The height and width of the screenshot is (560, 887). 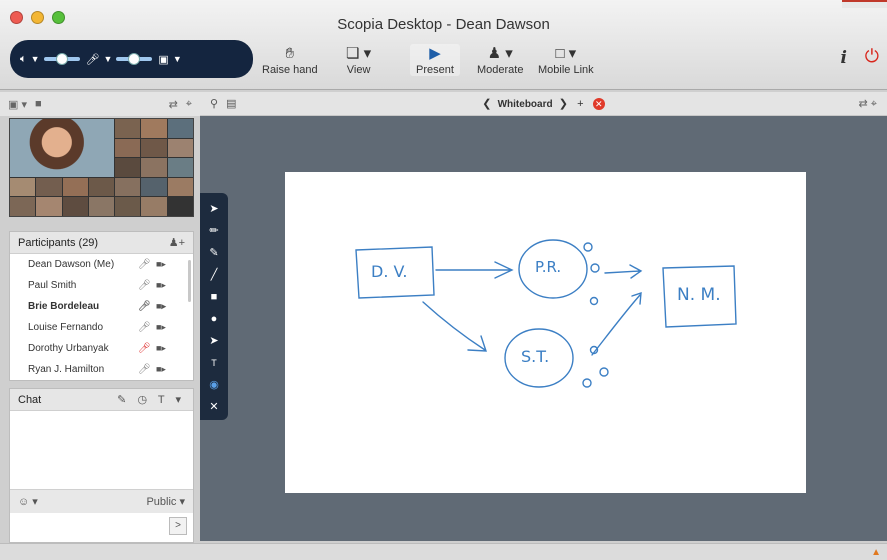 I want to click on pen-tool-icon: ✏︎, so click(x=213, y=231).